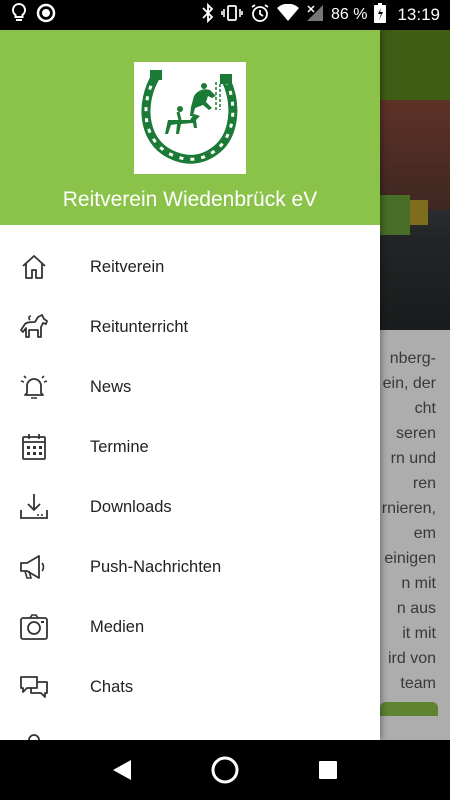 Image resolution: width=450 pixels, height=800 pixels. What do you see at coordinates (418, 14) in the screenshot?
I see `clock: 13:19` at bounding box center [418, 14].